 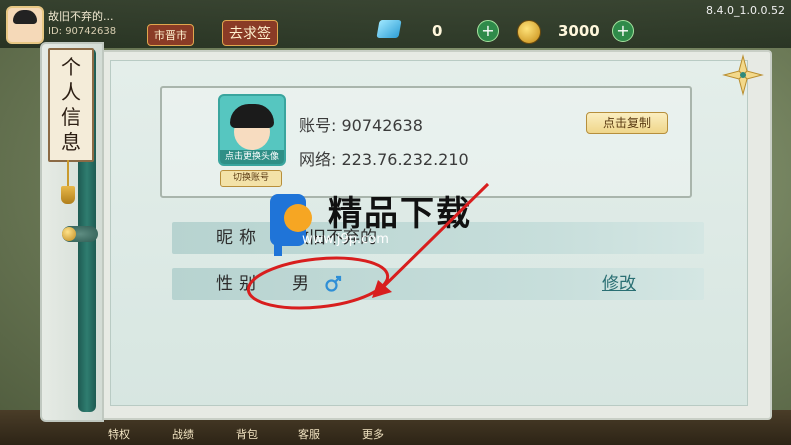 I want to click on bottom-item-privilege: 特权, so click(x=119, y=434).